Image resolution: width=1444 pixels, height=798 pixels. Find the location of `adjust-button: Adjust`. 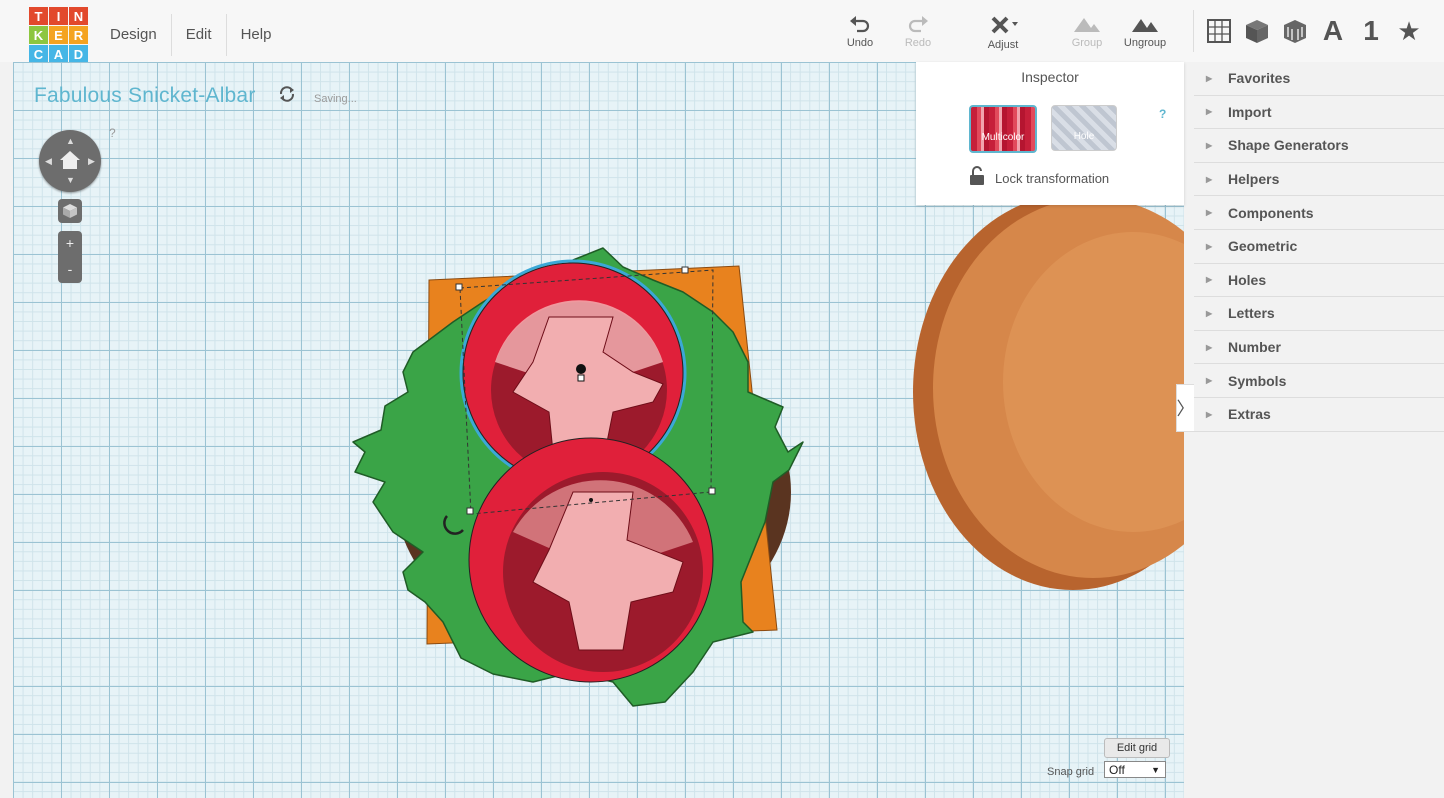

adjust-button: Adjust is located at coordinates (1003, 33).